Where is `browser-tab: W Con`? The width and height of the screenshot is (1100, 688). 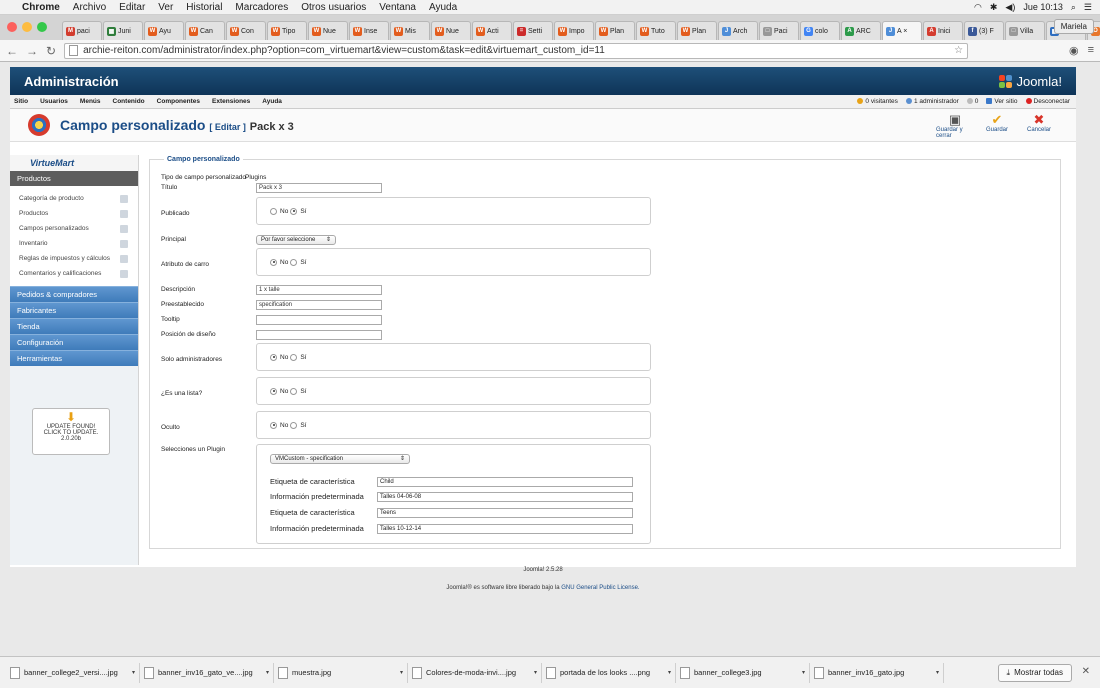 browser-tab: W Con is located at coordinates (246, 30).